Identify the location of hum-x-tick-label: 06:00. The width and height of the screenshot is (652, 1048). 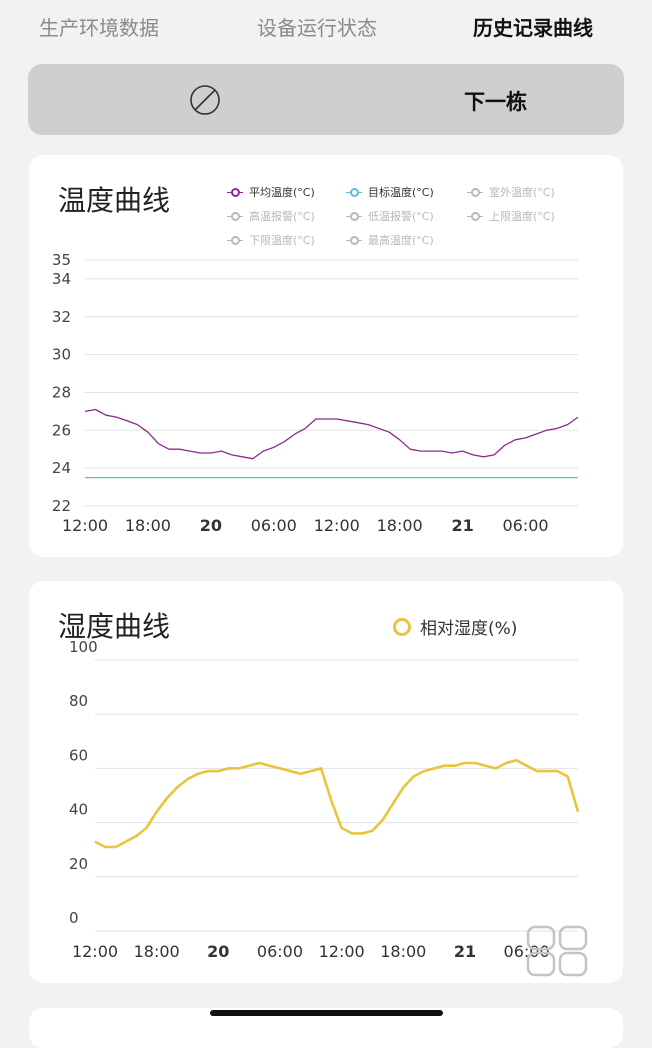
(280, 951).